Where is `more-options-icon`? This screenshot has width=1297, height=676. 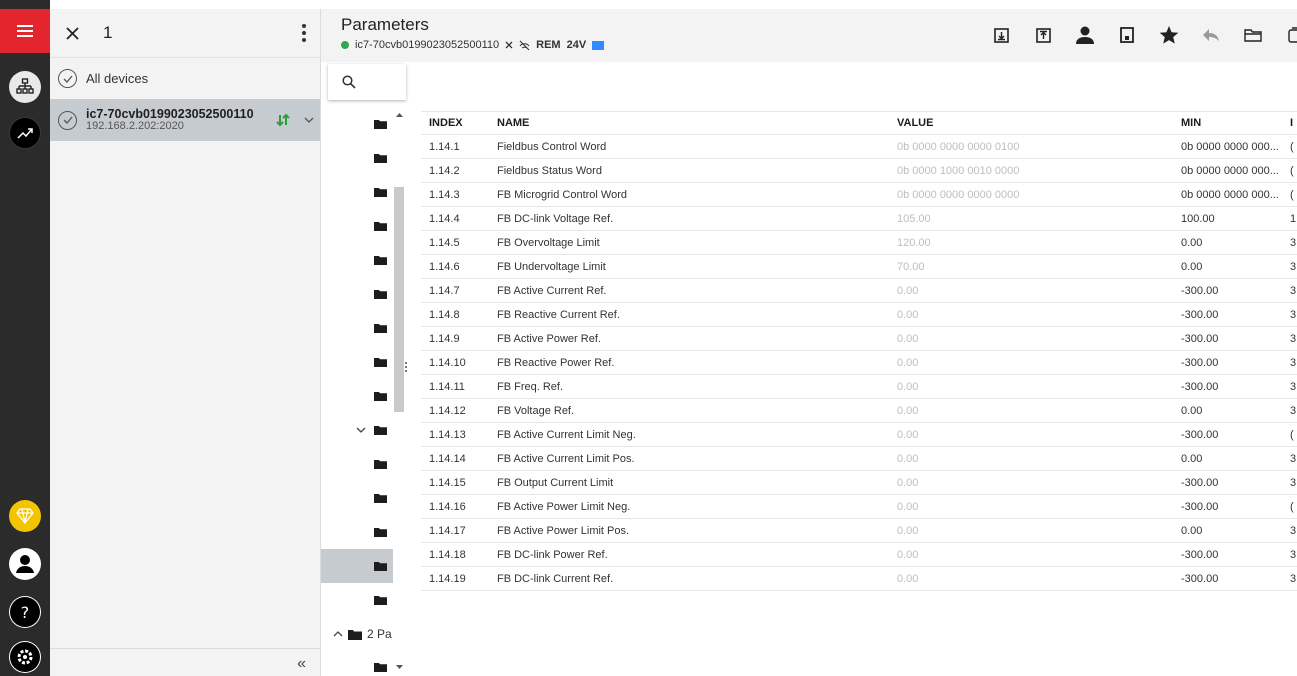 more-options-icon is located at coordinates (304, 33).